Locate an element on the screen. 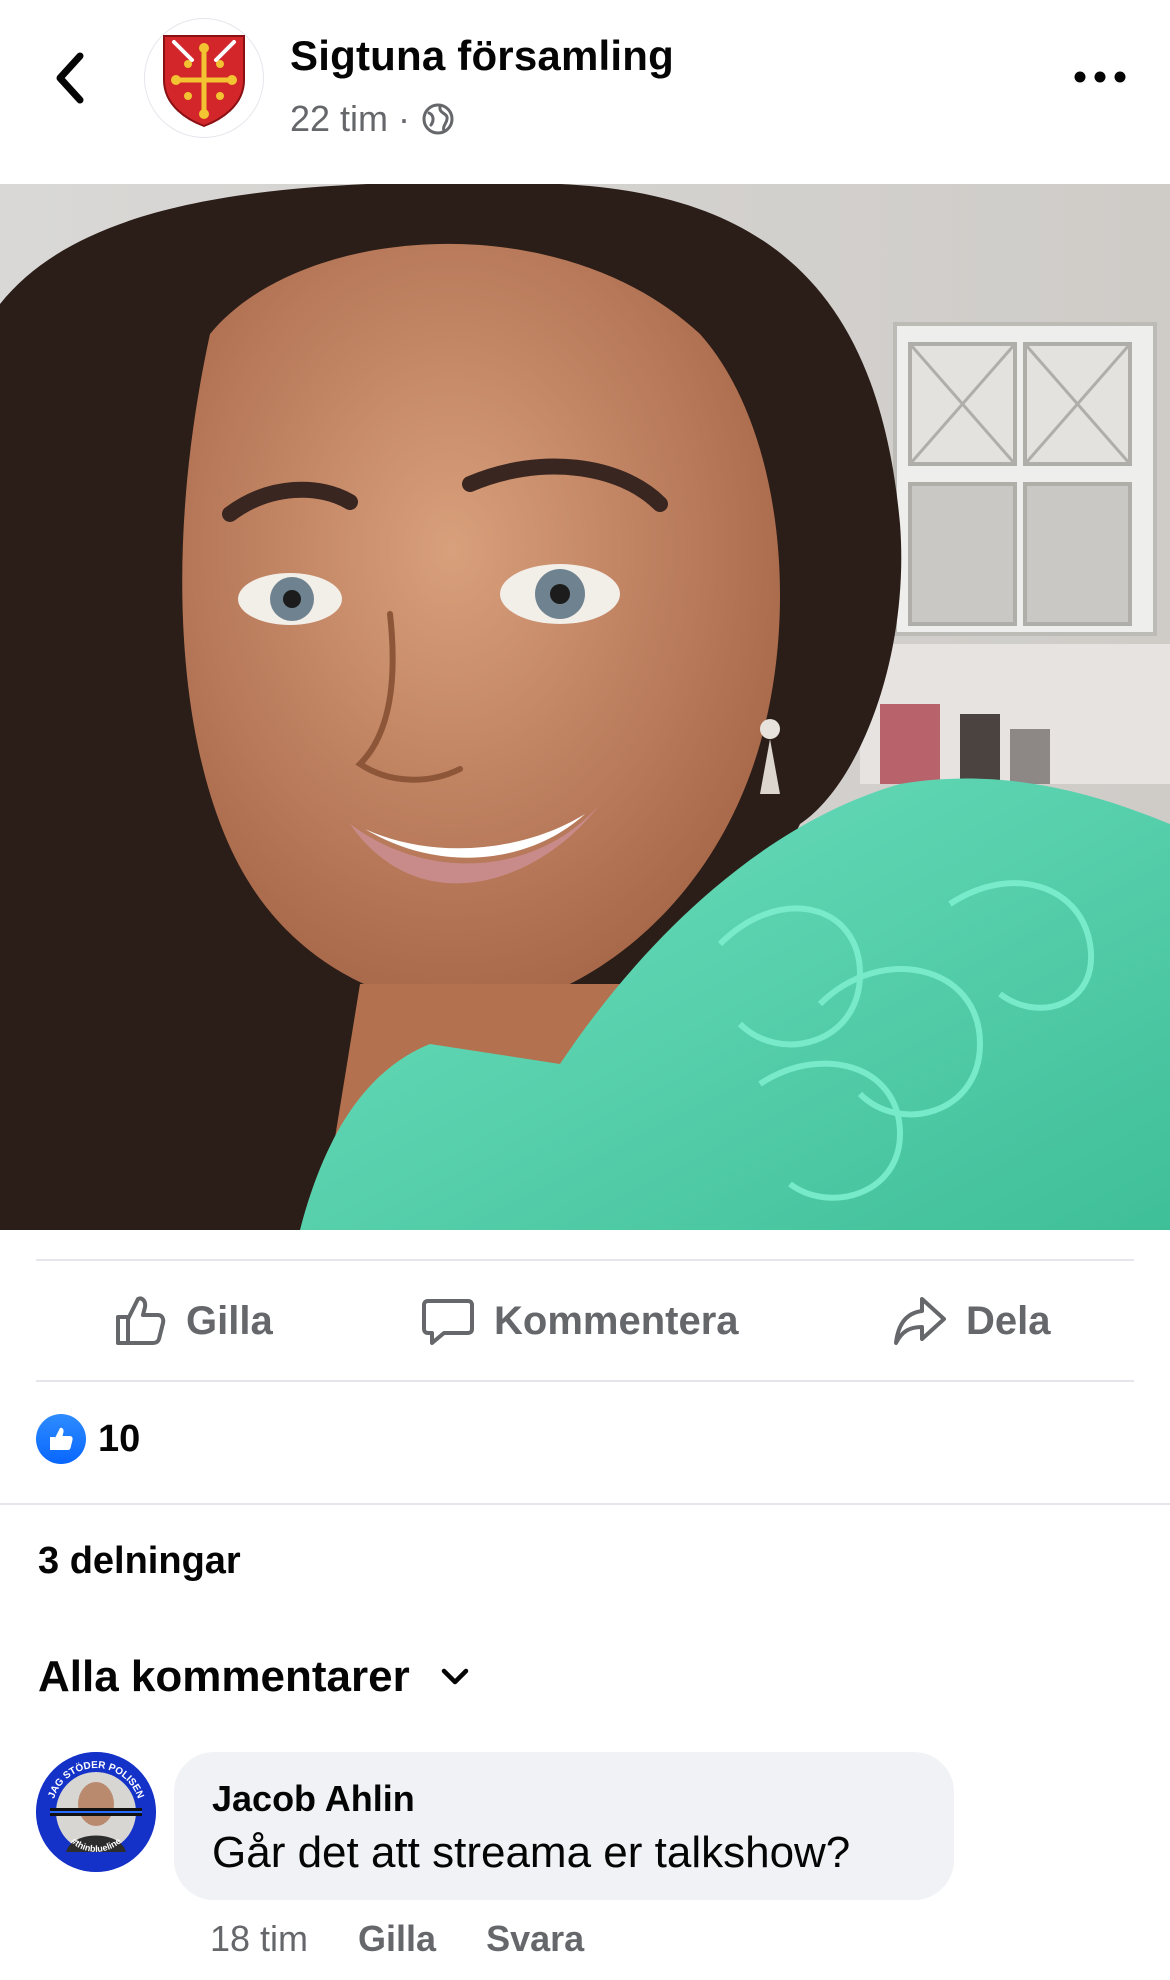 The height and width of the screenshot is (1980, 1170). avatar-badge-logo: JAG STÖDER POLISEN #thinblueline is located at coordinates (96, 1812).